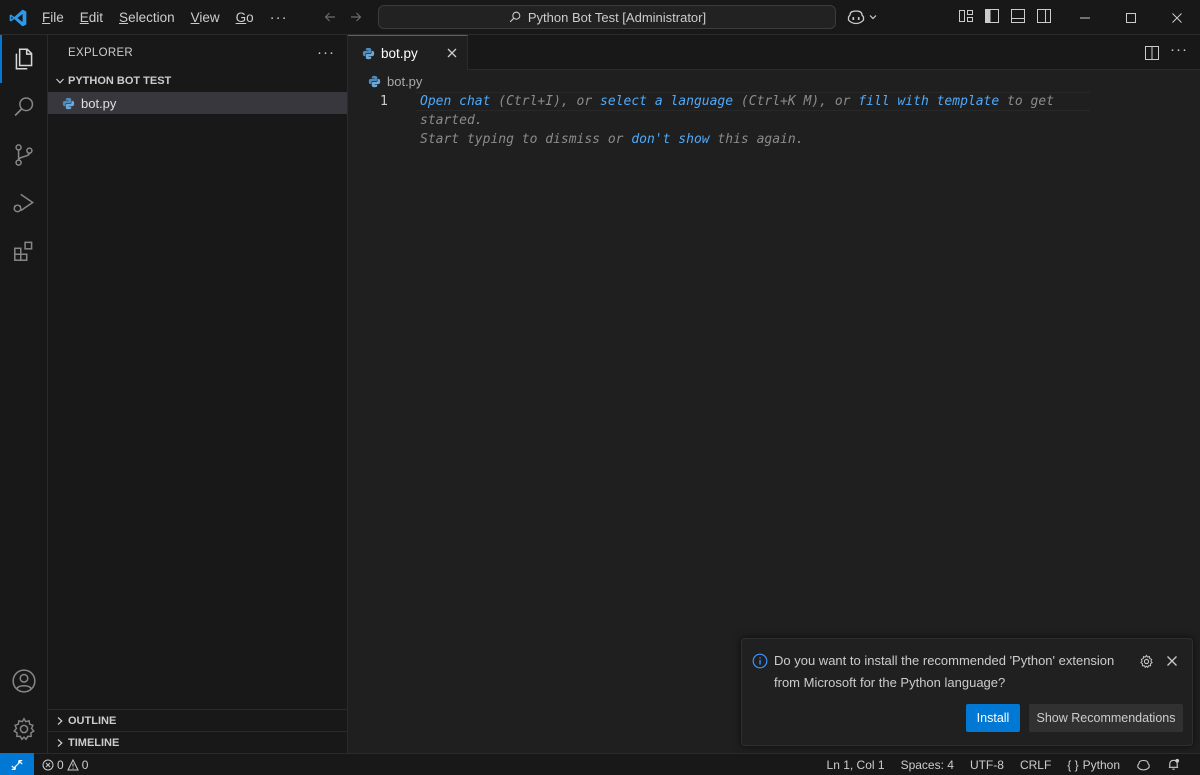 This screenshot has width=1200, height=775. I want to click on error-count: 0, so click(60, 764).